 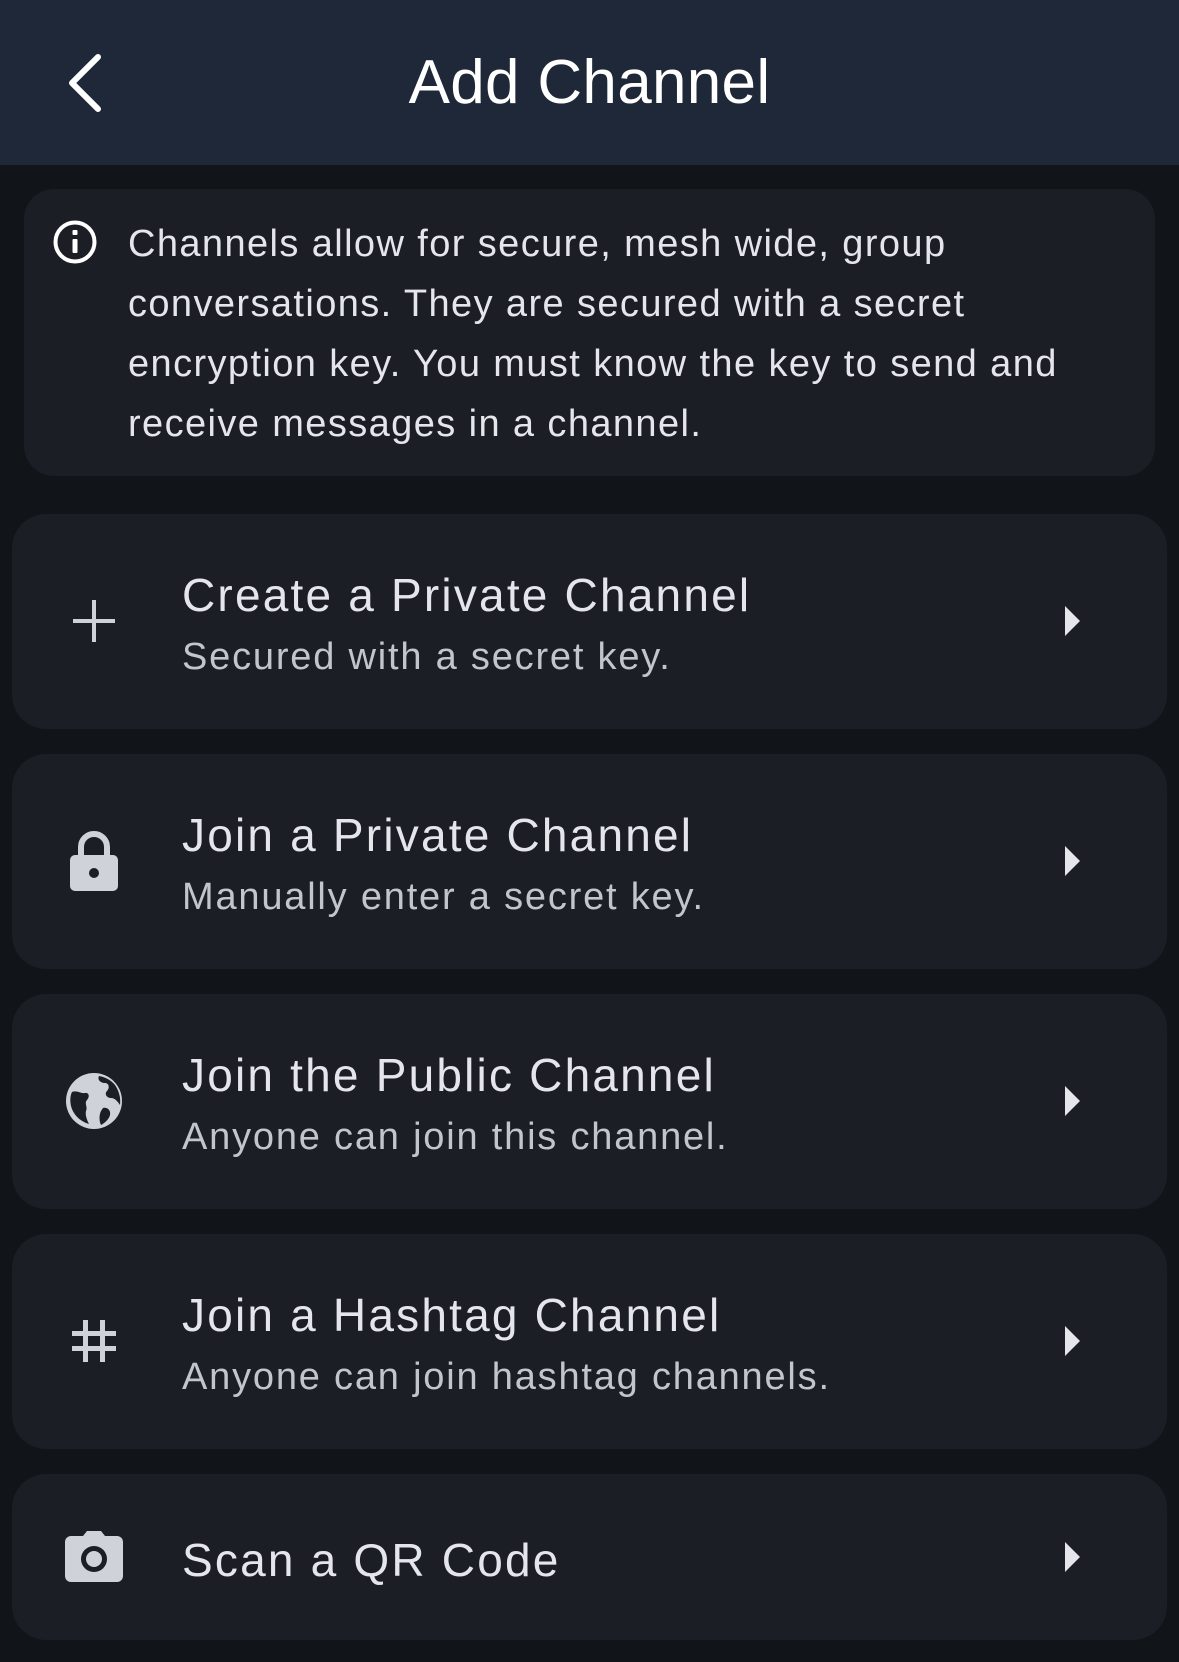 I want to click on option-subtitle: Manually enter a secret key., so click(x=443, y=897).